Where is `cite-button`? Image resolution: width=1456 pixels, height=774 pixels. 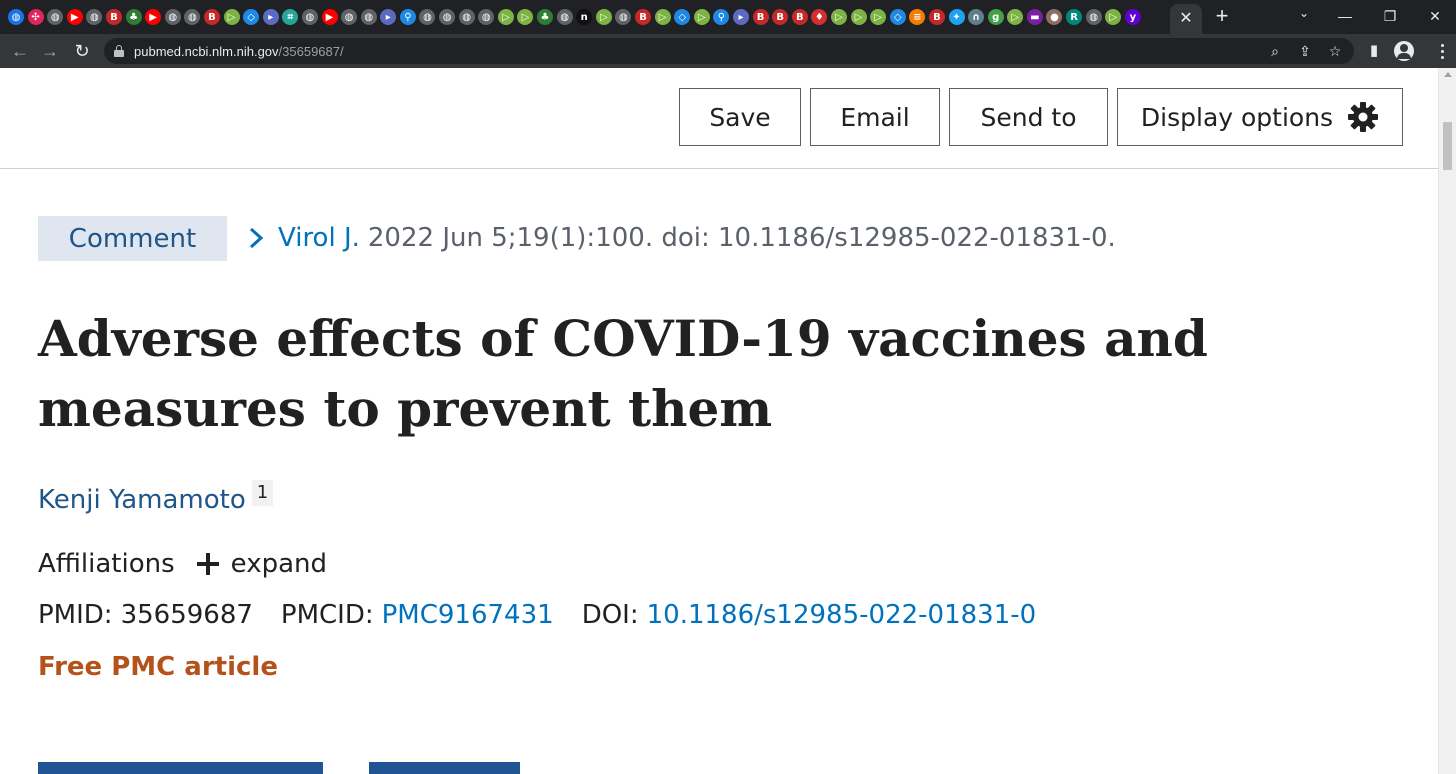
cite-button is located at coordinates (444, 768).